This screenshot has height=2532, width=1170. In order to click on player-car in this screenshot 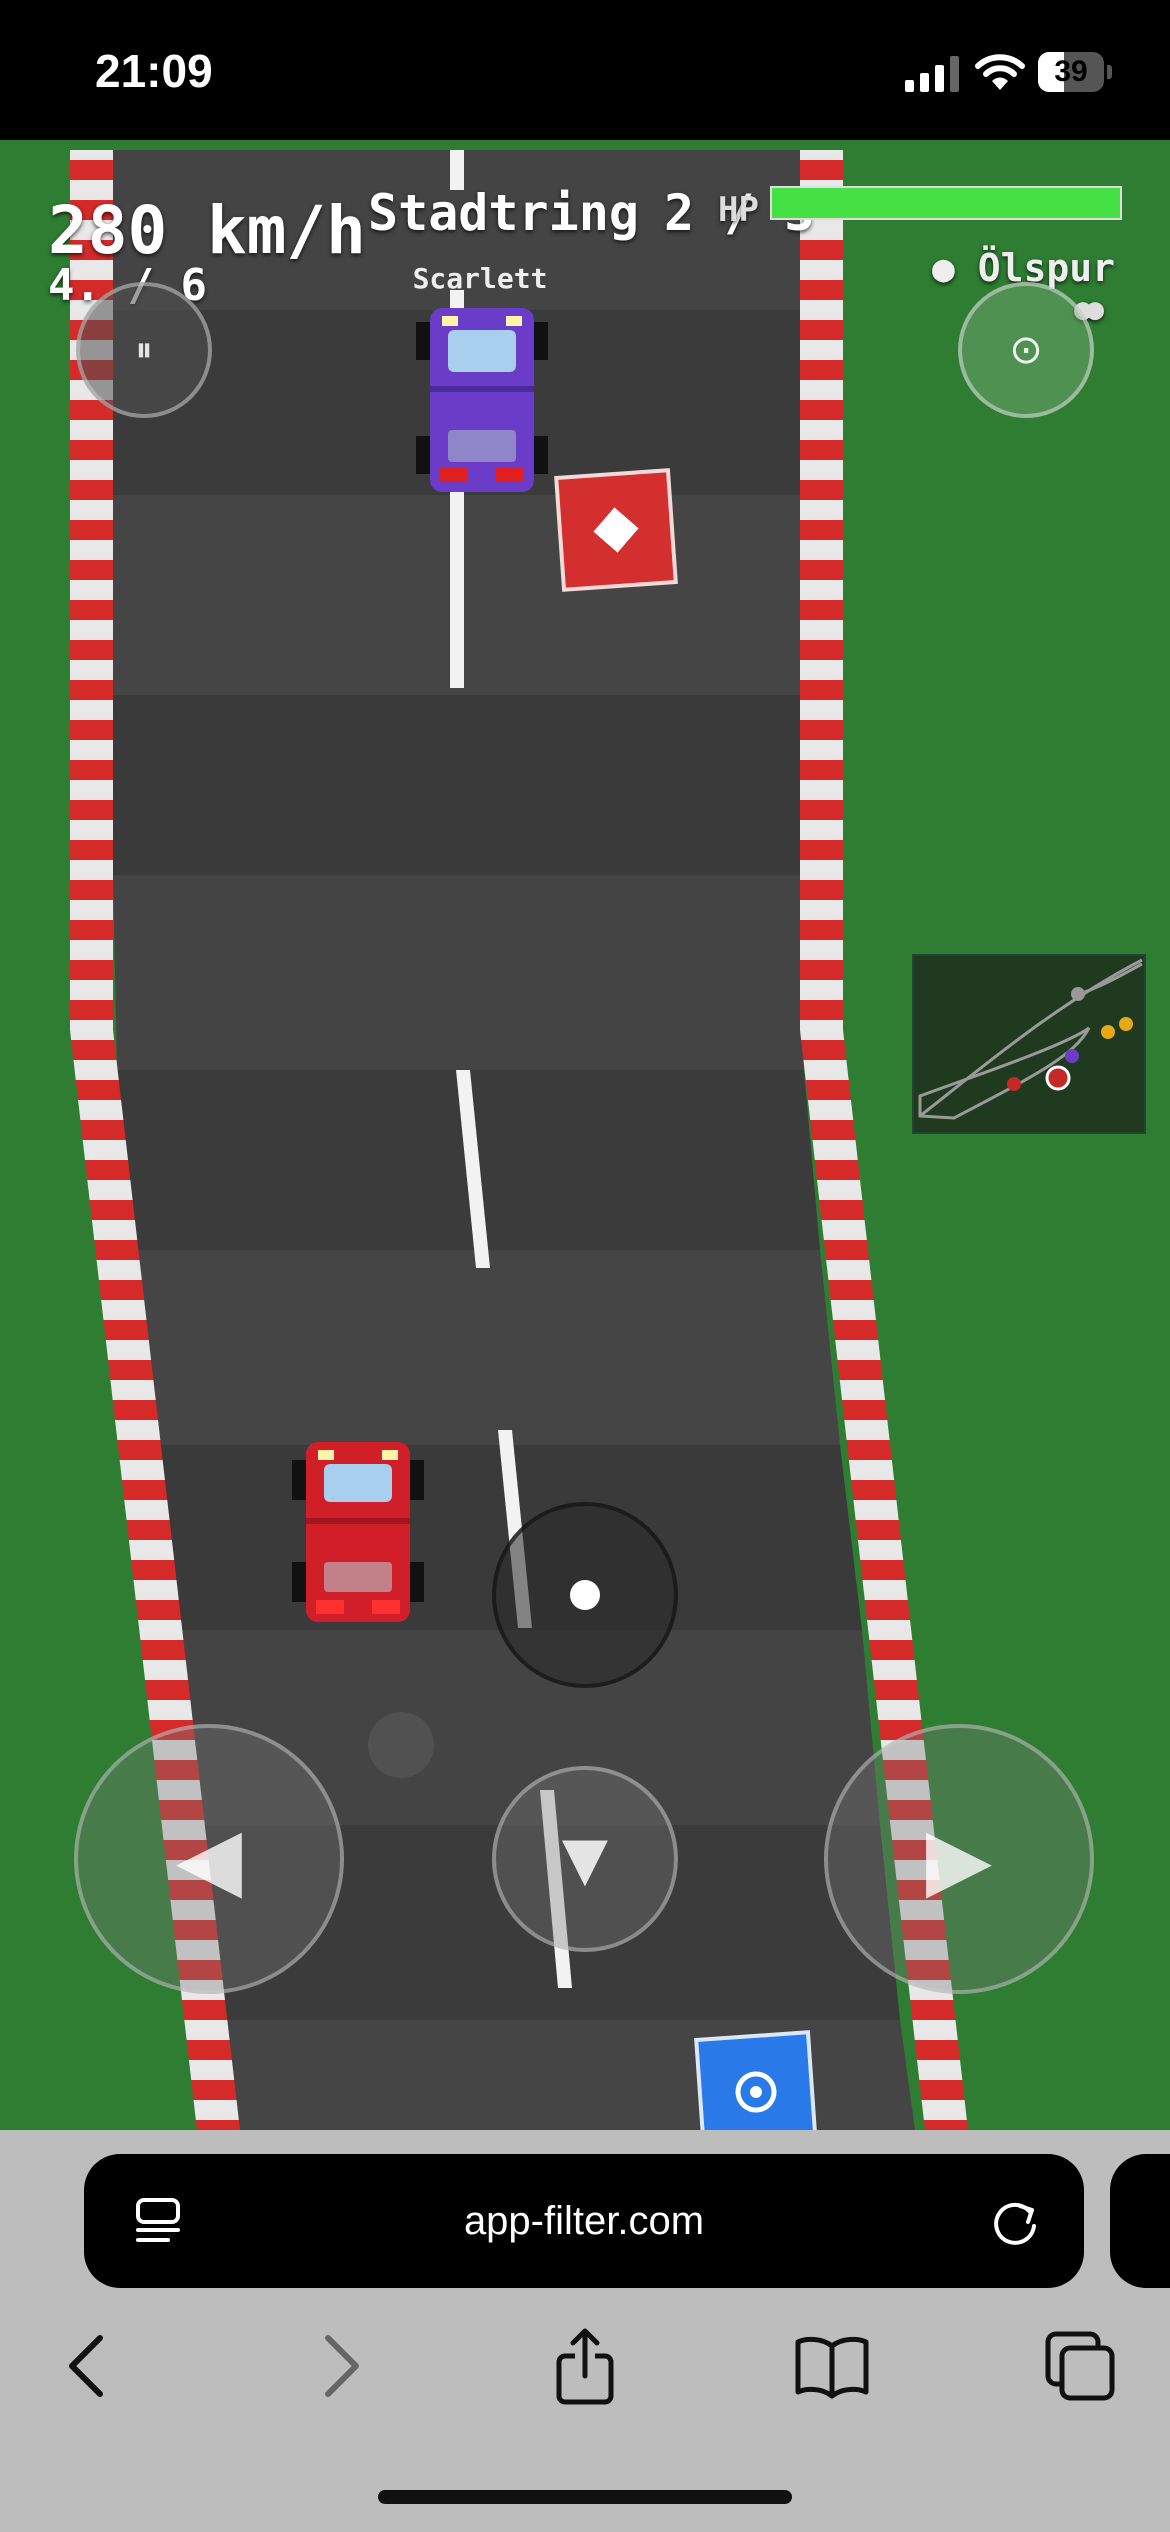, I will do `click(358, 1532)`.